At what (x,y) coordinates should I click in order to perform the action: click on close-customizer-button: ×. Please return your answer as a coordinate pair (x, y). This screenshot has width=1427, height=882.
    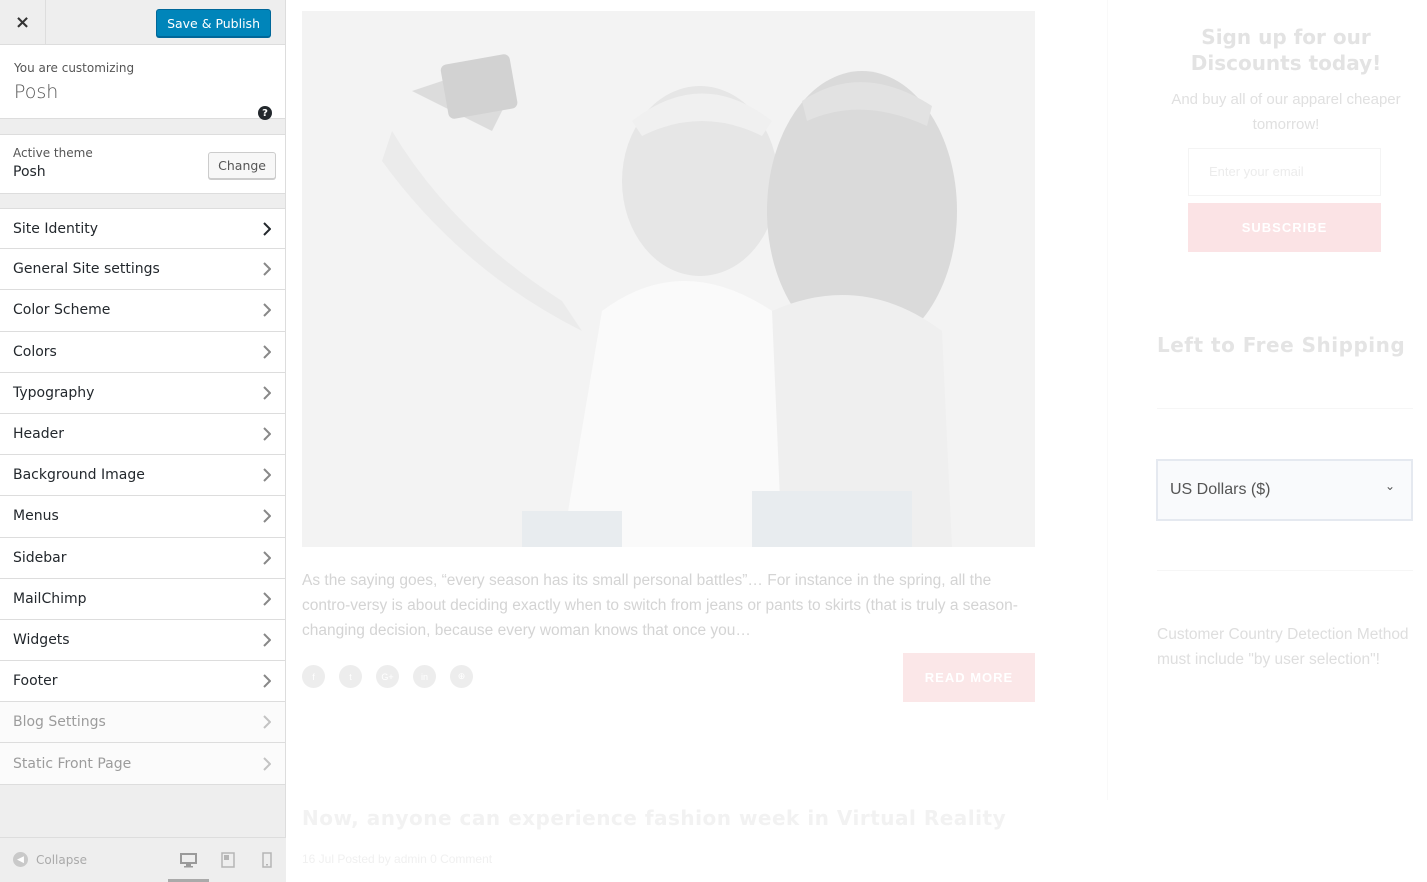
    Looking at the image, I should click on (23, 22).